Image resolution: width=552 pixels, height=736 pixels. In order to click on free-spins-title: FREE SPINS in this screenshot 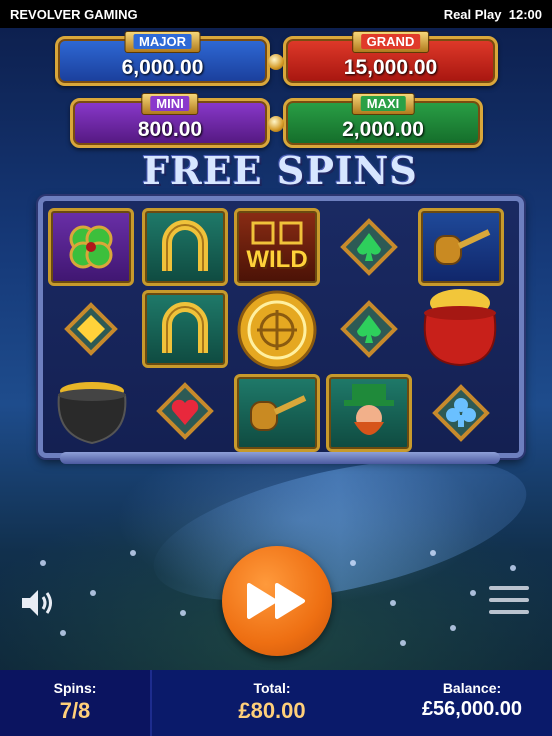, I will do `click(280, 170)`.